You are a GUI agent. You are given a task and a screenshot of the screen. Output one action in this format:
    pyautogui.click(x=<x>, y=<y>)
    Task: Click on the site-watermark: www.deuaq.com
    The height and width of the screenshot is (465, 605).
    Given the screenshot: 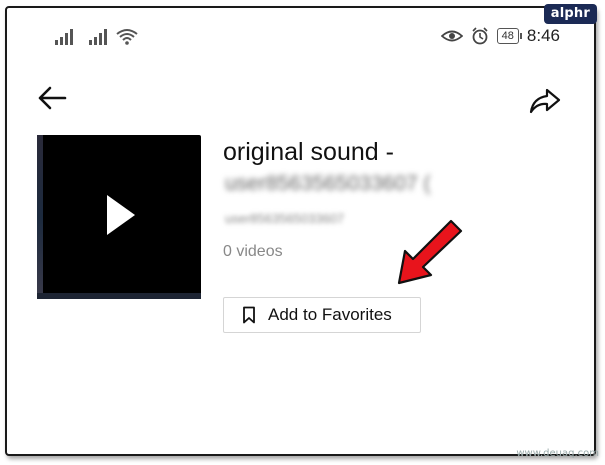 What is the action you would take?
    pyautogui.click(x=557, y=453)
    